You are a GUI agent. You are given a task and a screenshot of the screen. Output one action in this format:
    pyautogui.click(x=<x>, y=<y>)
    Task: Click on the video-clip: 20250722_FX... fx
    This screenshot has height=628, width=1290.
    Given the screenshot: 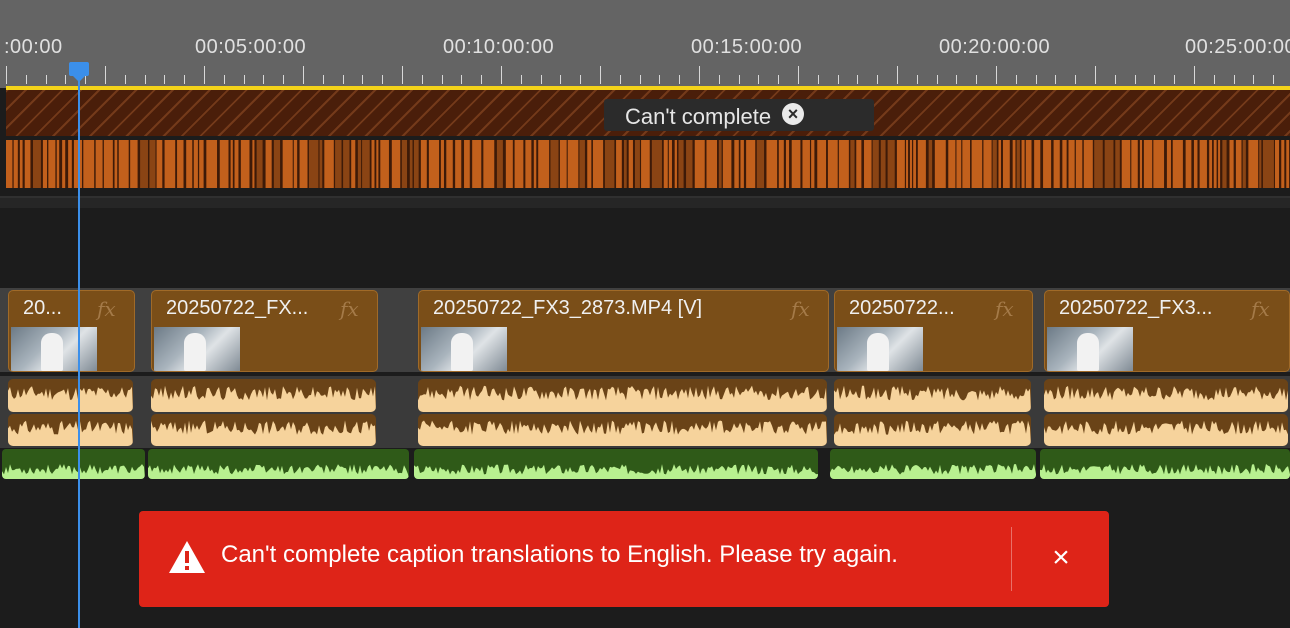 What is the action you would take?
    pyautogui.click(x=264, y=331)
    